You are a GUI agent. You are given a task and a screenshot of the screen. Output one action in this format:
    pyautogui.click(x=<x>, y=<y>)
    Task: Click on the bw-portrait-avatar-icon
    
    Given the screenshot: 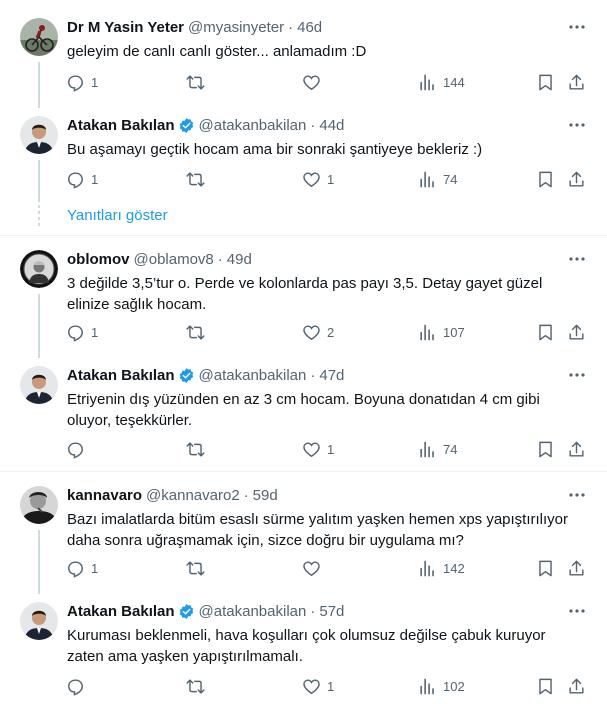 What is the action you would take?
    pyautogui.click(x=39, y=505)
    